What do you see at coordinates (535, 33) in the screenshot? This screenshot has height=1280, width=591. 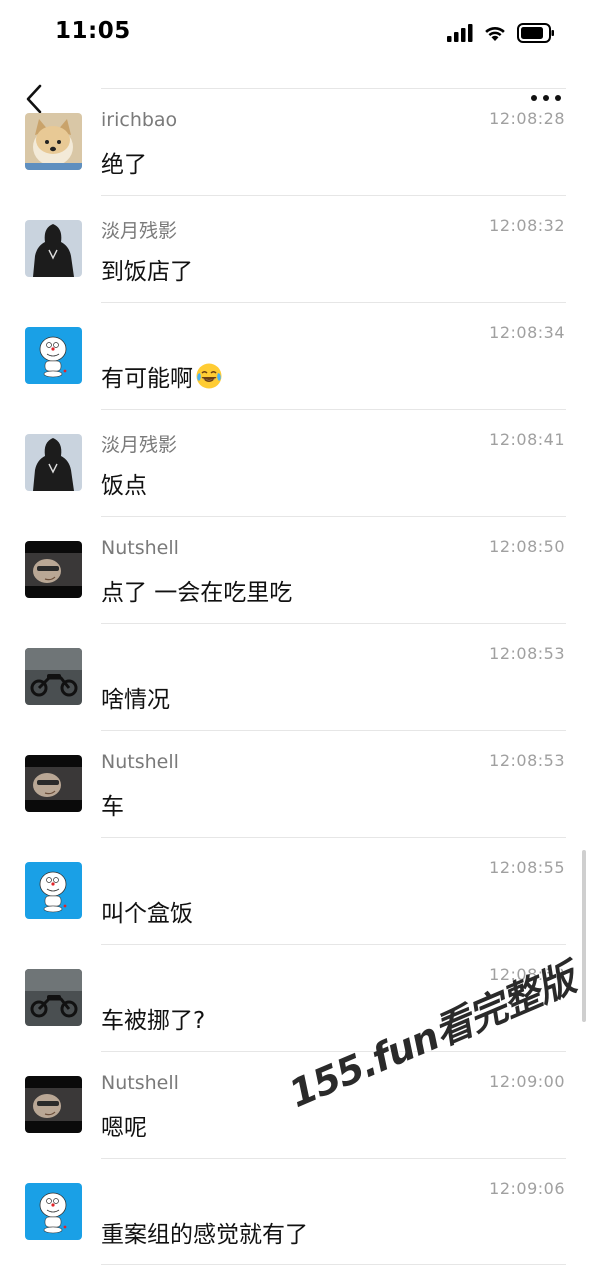 I see `battery-icon` at bounding box center [535, 33].